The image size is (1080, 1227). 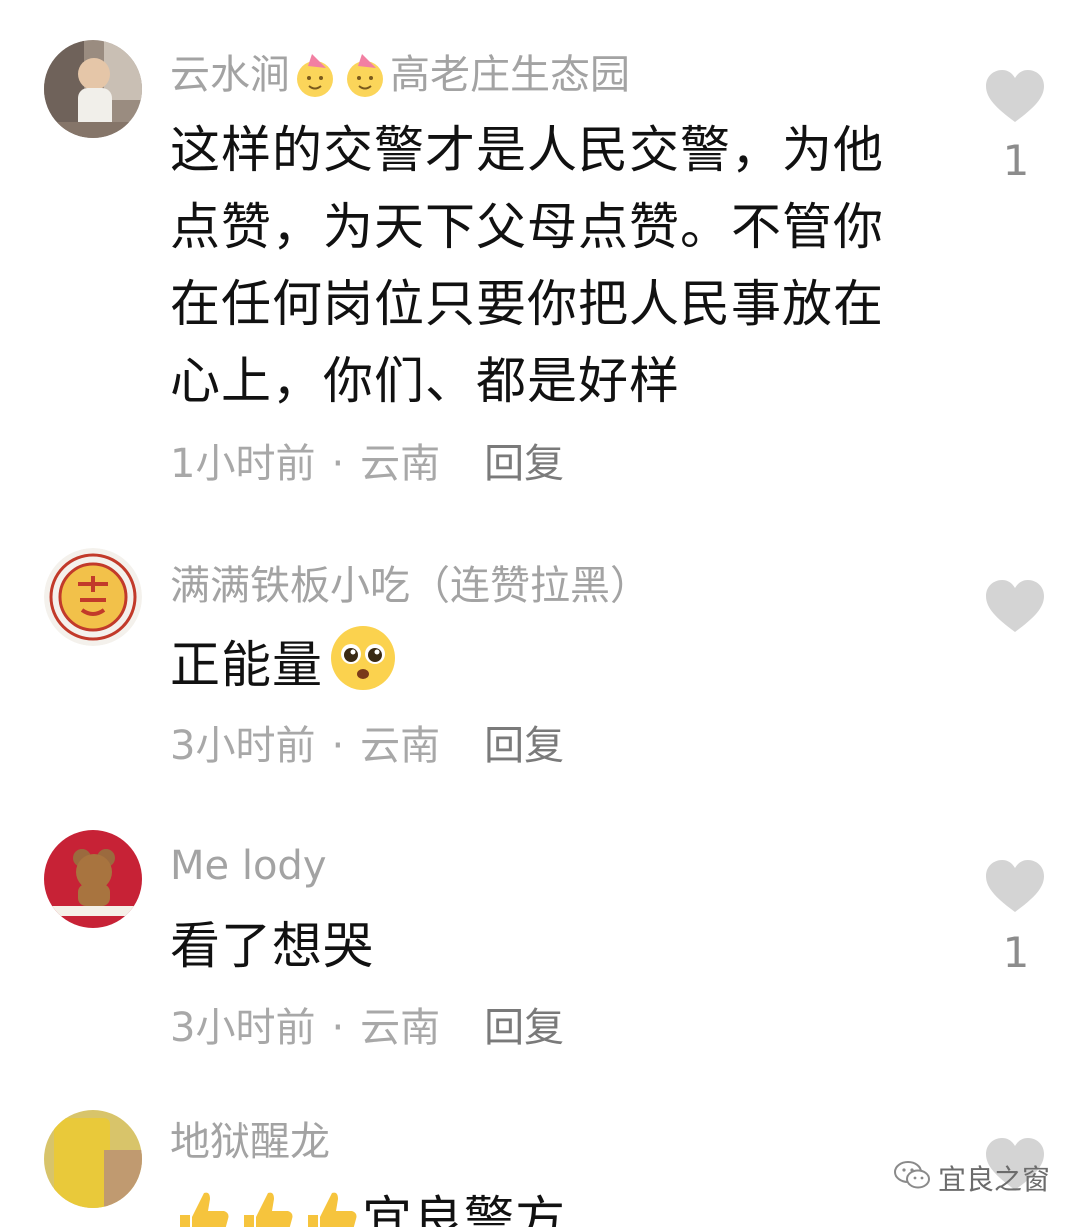 What do you see at coordinates (912, 1178) in the screenshot?
I see `wechat-icon` at bounding box center [912, 1178].